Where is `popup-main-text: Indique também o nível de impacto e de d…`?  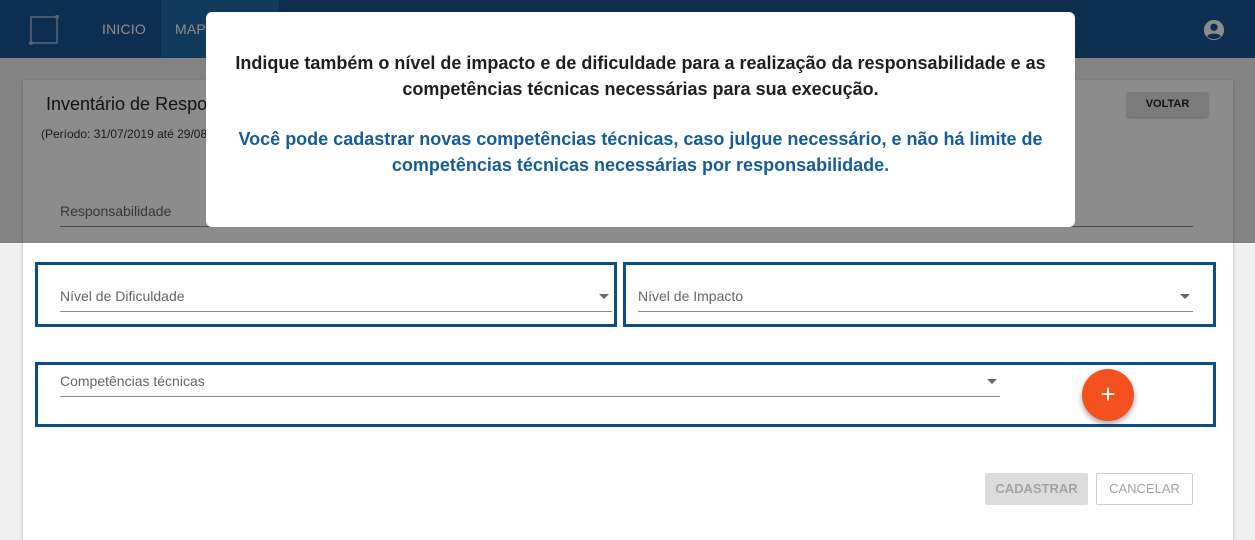 popup-main-text: Indique também o nível de impacto e de d… is located at coordinates (640, 76).